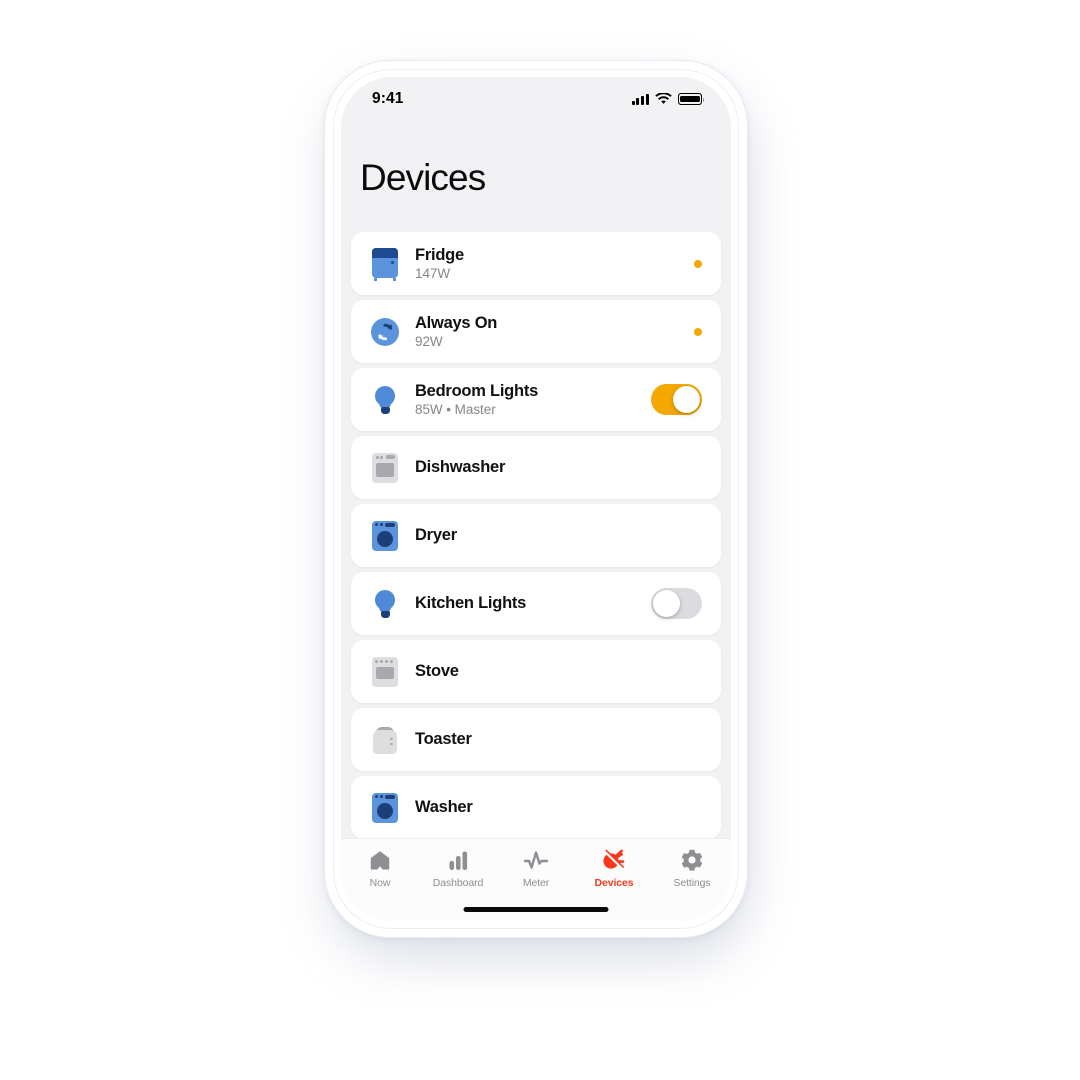  Describe the element at coordinates (536, 860) in the screenshot. I see `pulse-icon` at that location.